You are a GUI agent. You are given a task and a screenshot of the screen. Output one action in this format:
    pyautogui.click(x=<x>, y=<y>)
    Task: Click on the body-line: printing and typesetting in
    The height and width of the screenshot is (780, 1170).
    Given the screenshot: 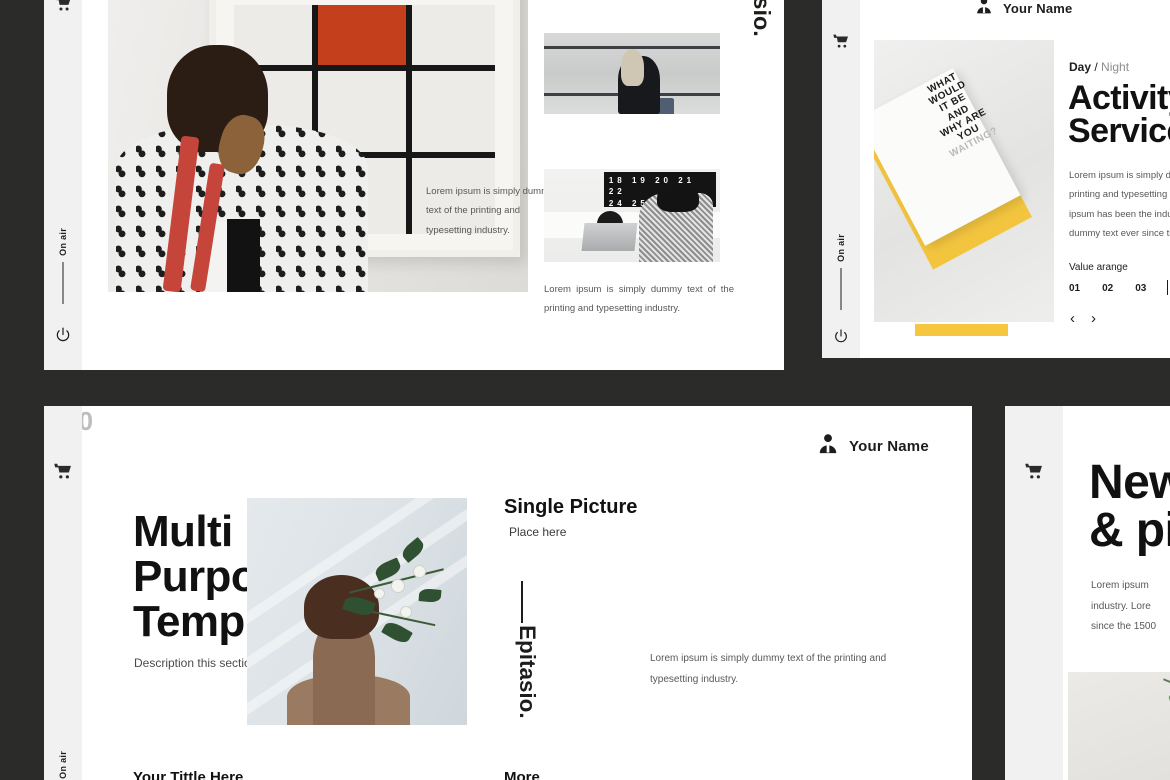 What is the action you would take?
    pyautogui.click(x=1119, y=195)
    